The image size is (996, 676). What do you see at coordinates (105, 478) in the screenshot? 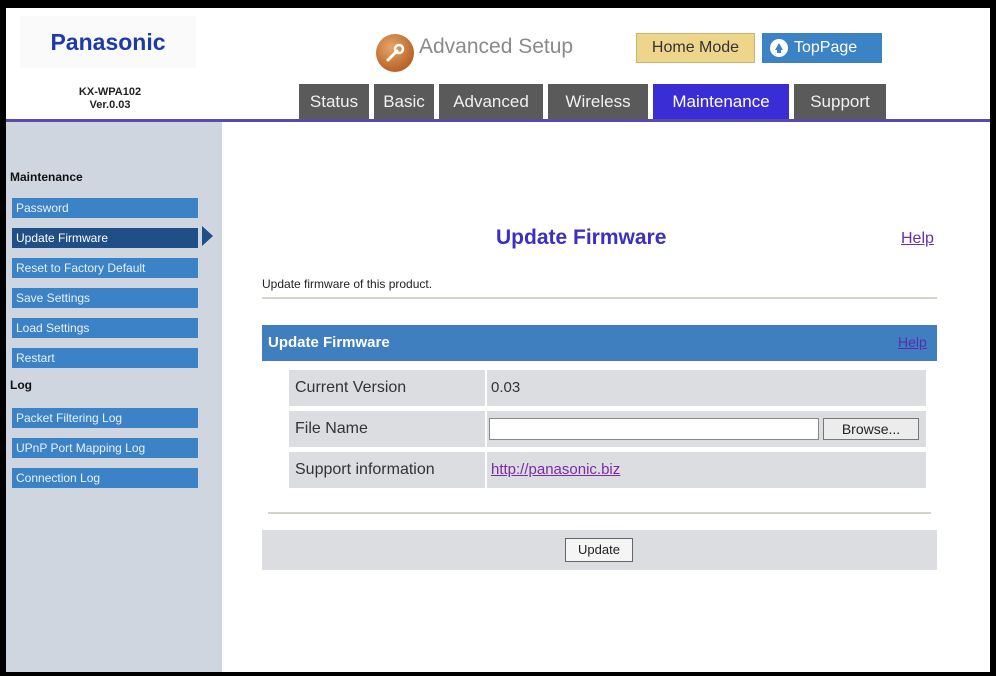
I see `sidebar-item-connection-log: Connection Log` at bounding box center [105, 478].